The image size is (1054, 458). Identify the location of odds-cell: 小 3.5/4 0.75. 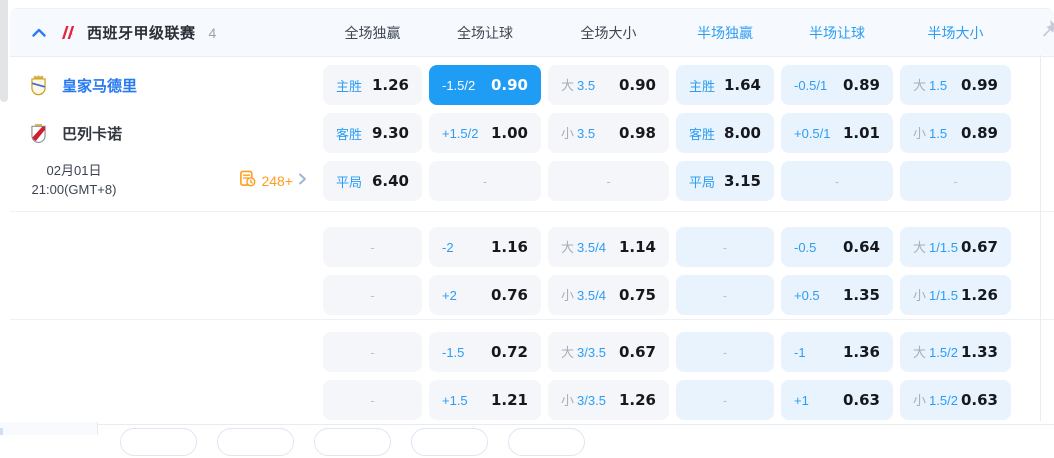
(608, 295).